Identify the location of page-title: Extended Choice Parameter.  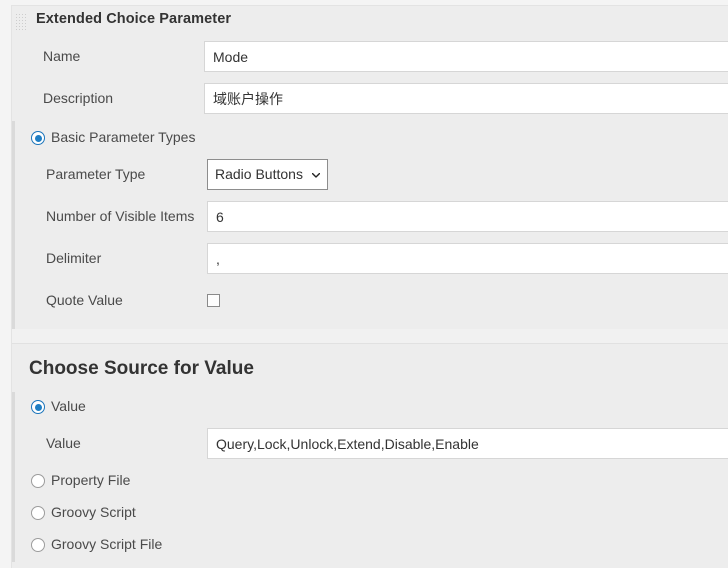
(134, 19).